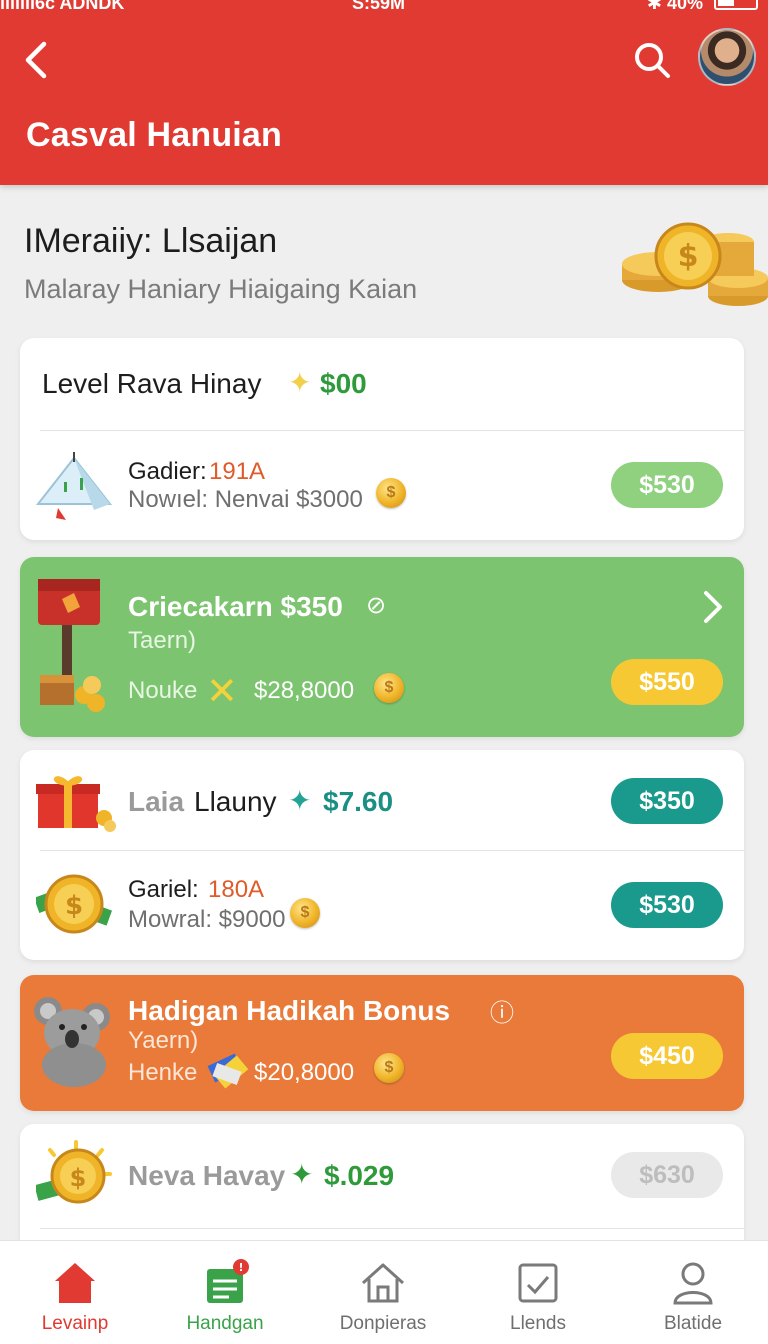 Image resolution: width=768 pixels, height=1344 pixels. What do you see at coordinates (376, 605) in the screenshot?
I see `check-circle-icon: ⊘` at bounding box center [376, 605].